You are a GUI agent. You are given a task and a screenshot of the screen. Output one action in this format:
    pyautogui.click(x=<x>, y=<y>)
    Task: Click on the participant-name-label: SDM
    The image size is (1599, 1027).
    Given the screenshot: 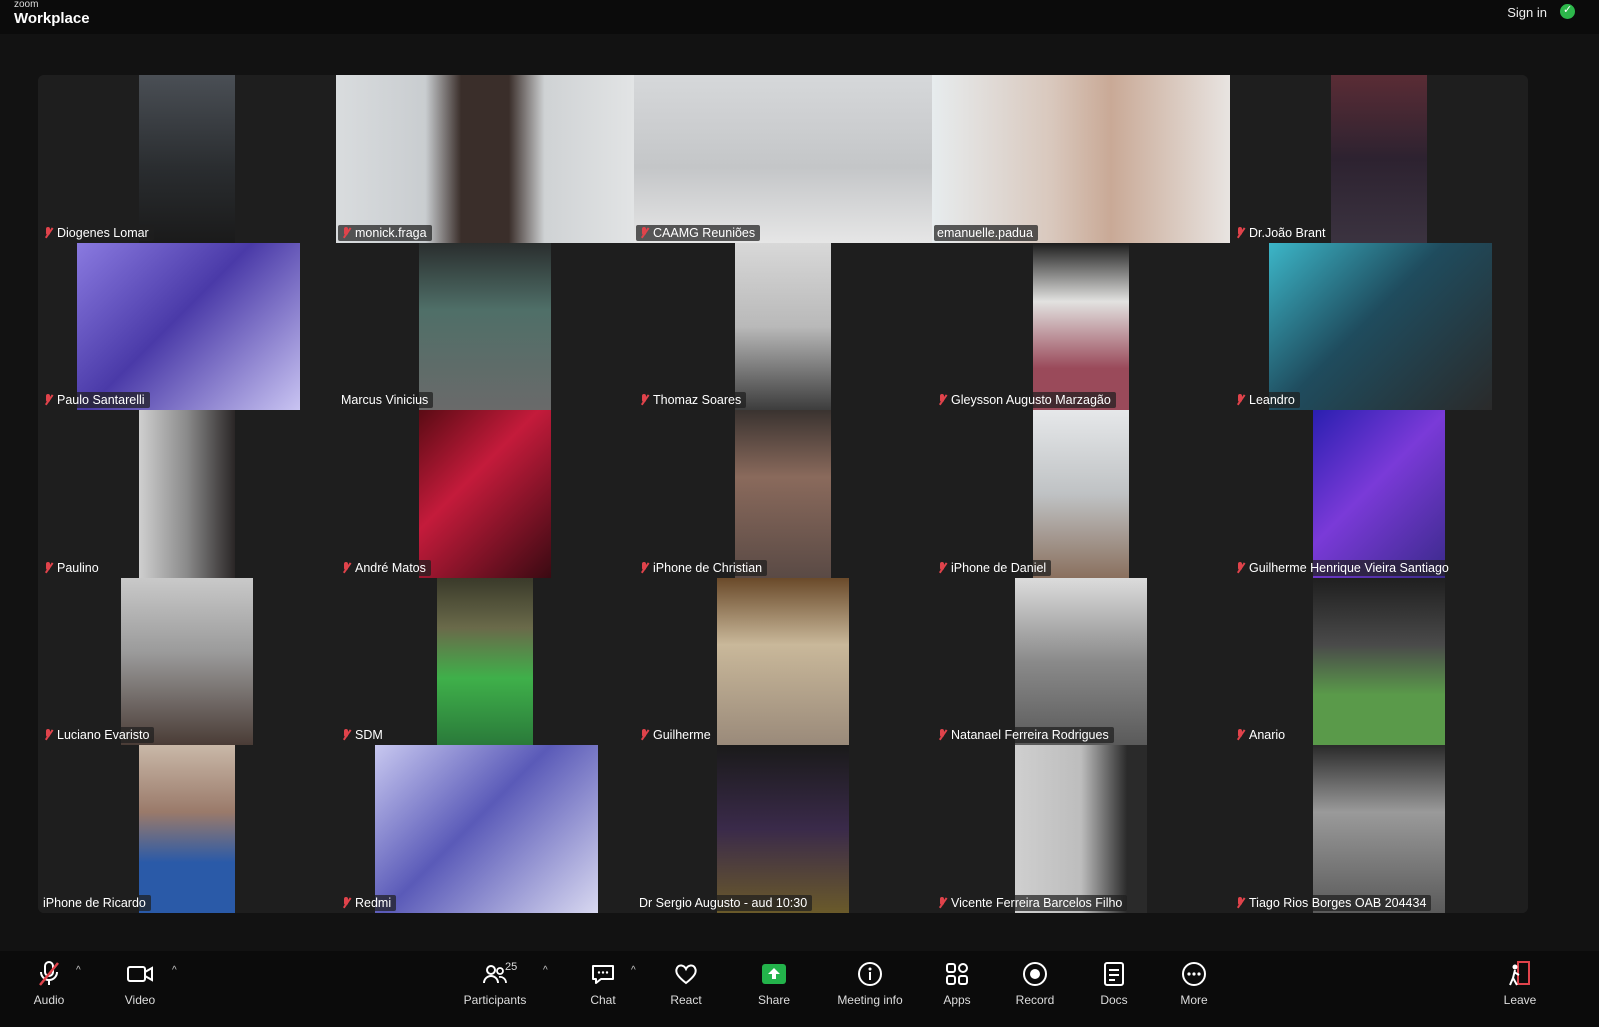 What is the action you would take?
    pyautogui.click(x=363, y=735)
    